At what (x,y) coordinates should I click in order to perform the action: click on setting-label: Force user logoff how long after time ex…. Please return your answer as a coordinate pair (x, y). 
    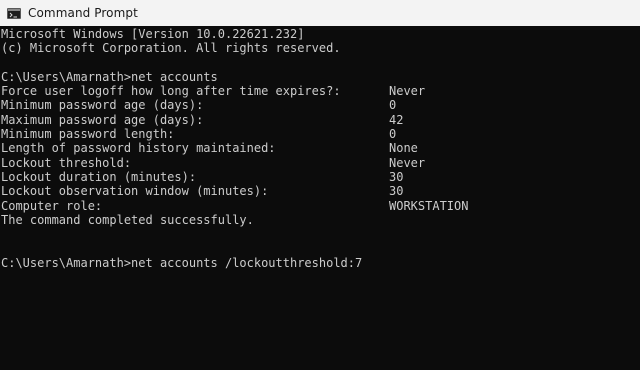
    Looking at the image, I should click on (171, 91).